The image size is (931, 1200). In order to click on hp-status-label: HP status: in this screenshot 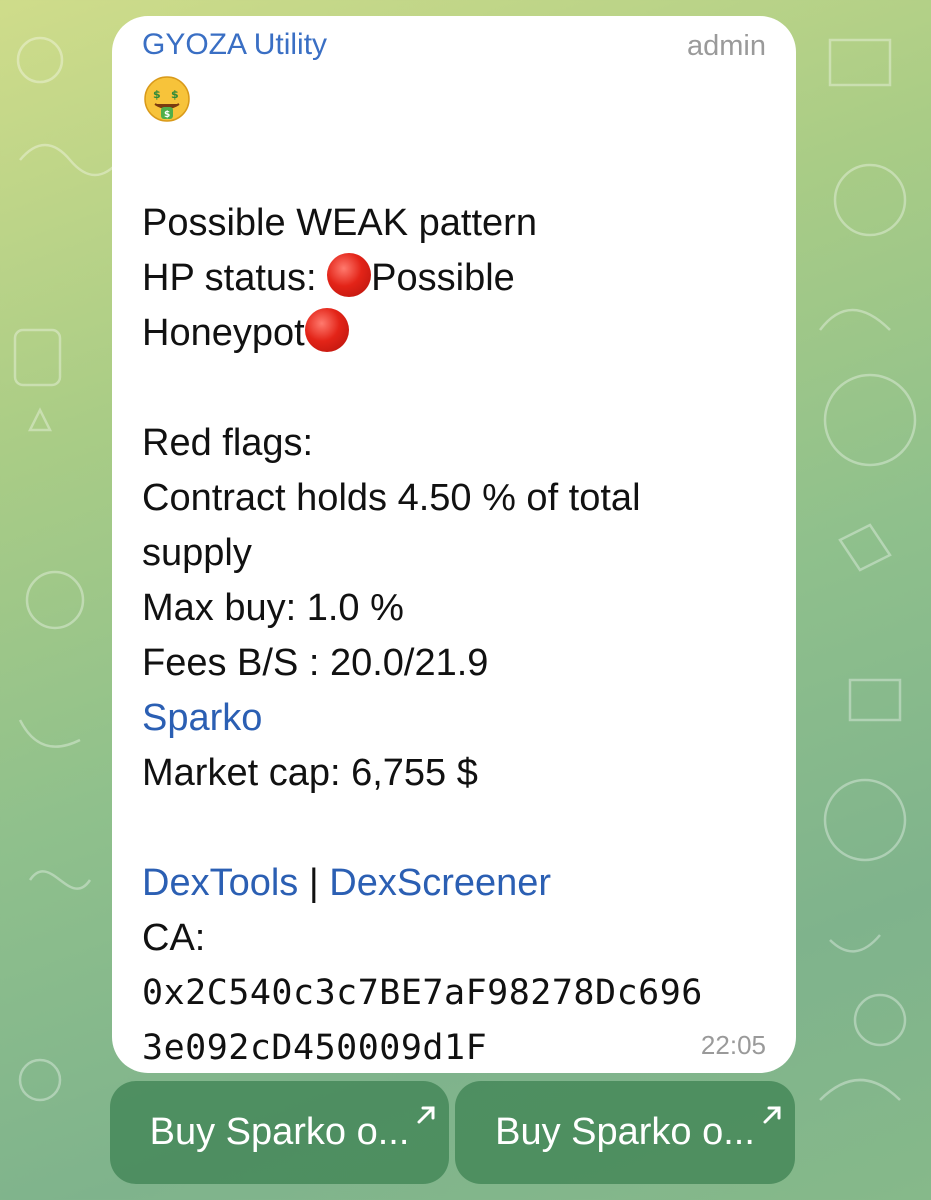, I will do `click(235, 278)`.